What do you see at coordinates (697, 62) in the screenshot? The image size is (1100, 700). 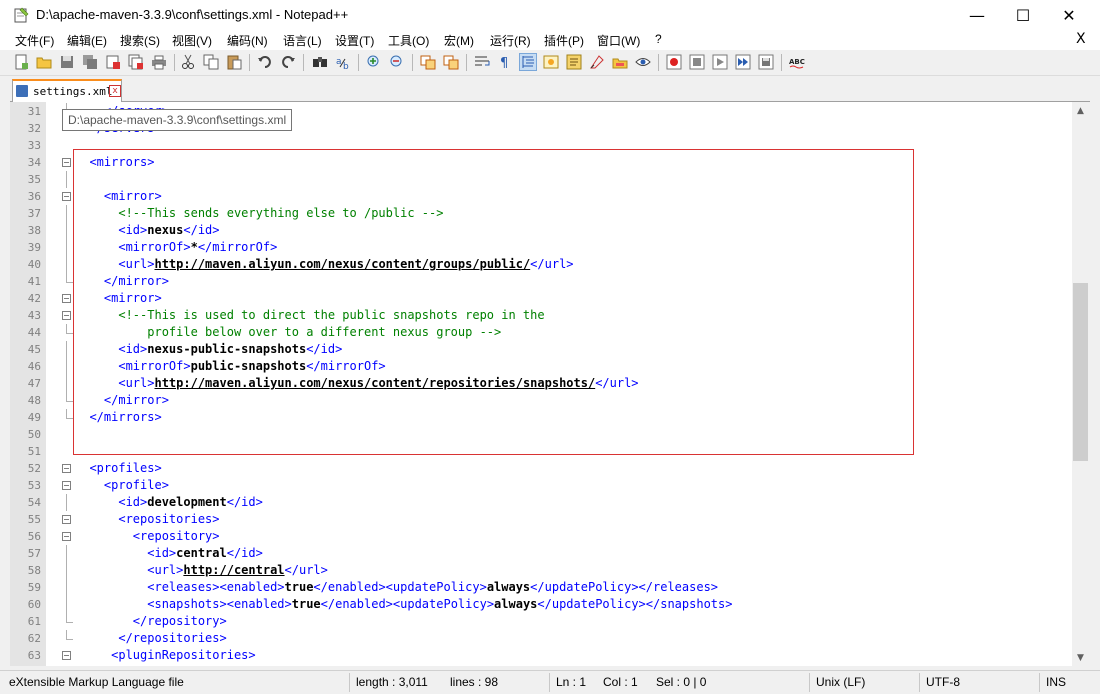 I see `stop-macro-icon` at bounding box center [697, 62].